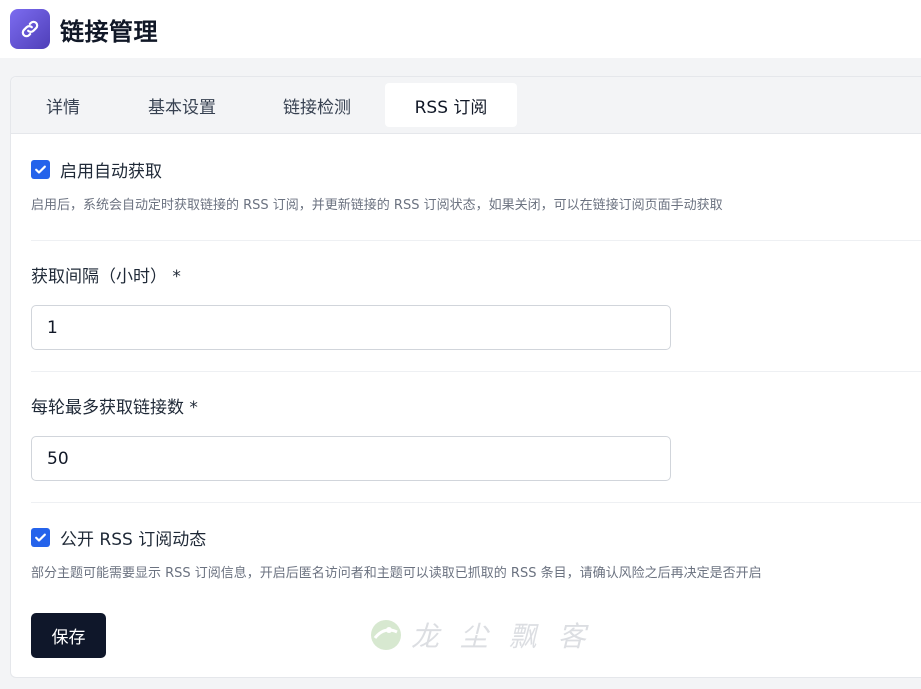 The image size is (921, 689). I want to click on public-feed-checkbox, so click(40, 537).